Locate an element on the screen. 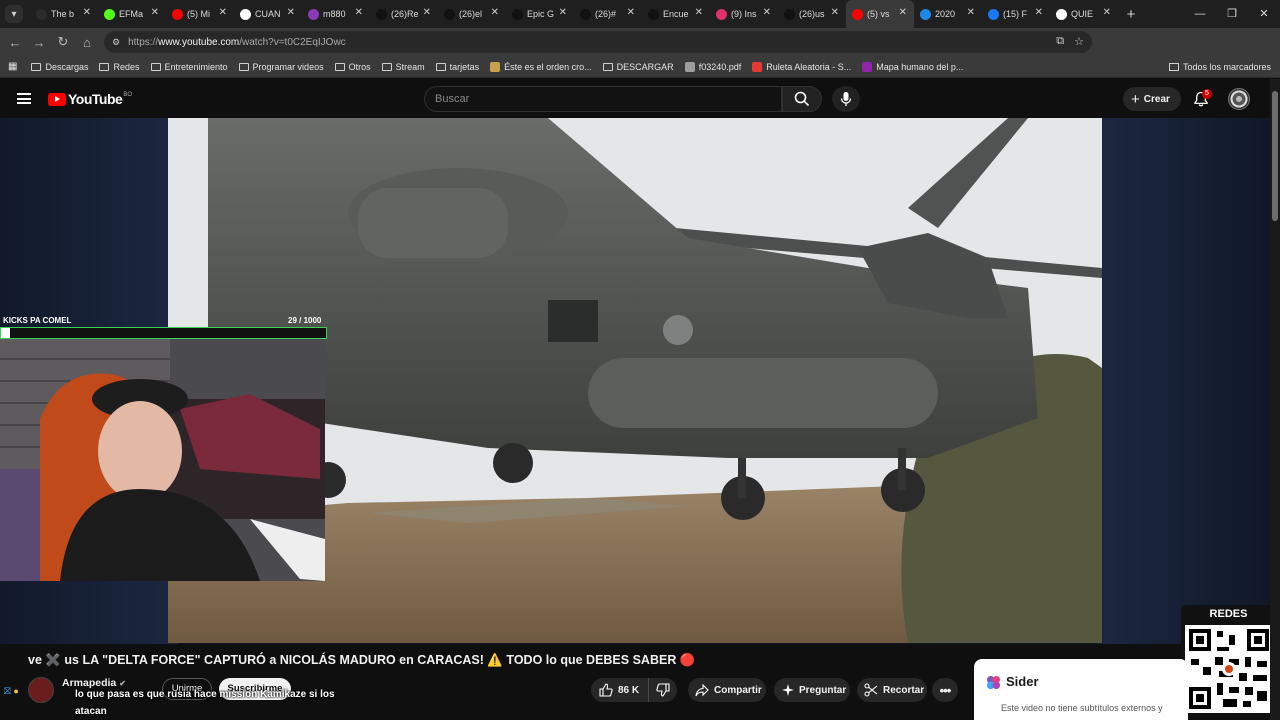  browser-tab: (26)# ✕ is located at coordinates (608, 14).